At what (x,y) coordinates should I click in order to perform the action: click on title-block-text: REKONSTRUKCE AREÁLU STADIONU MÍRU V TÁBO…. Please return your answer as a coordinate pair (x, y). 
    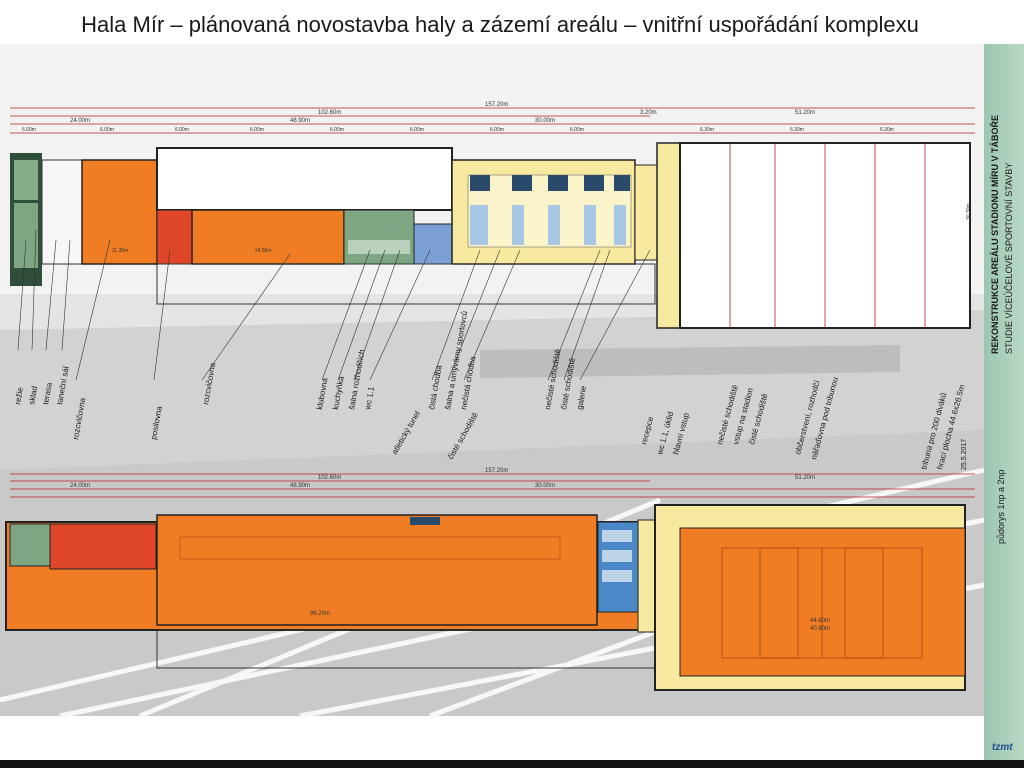
    Looking at the image, I should click on (1001, 434).